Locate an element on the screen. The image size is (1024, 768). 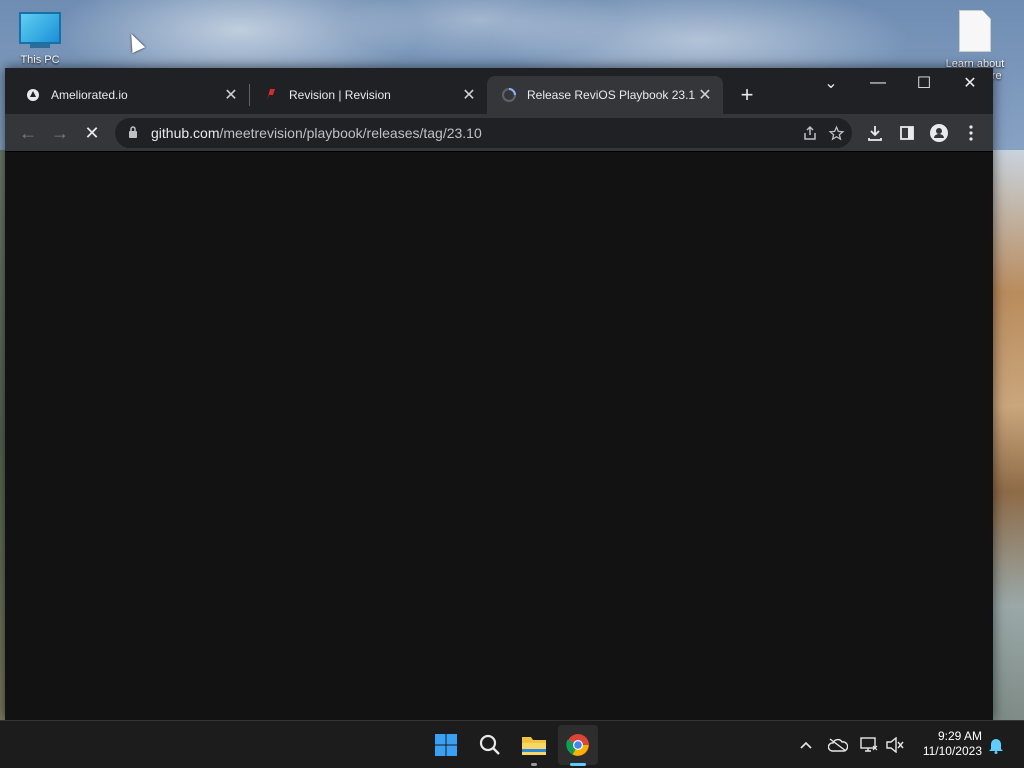
loading-spinner-icon is located at coordinates (509, 95).